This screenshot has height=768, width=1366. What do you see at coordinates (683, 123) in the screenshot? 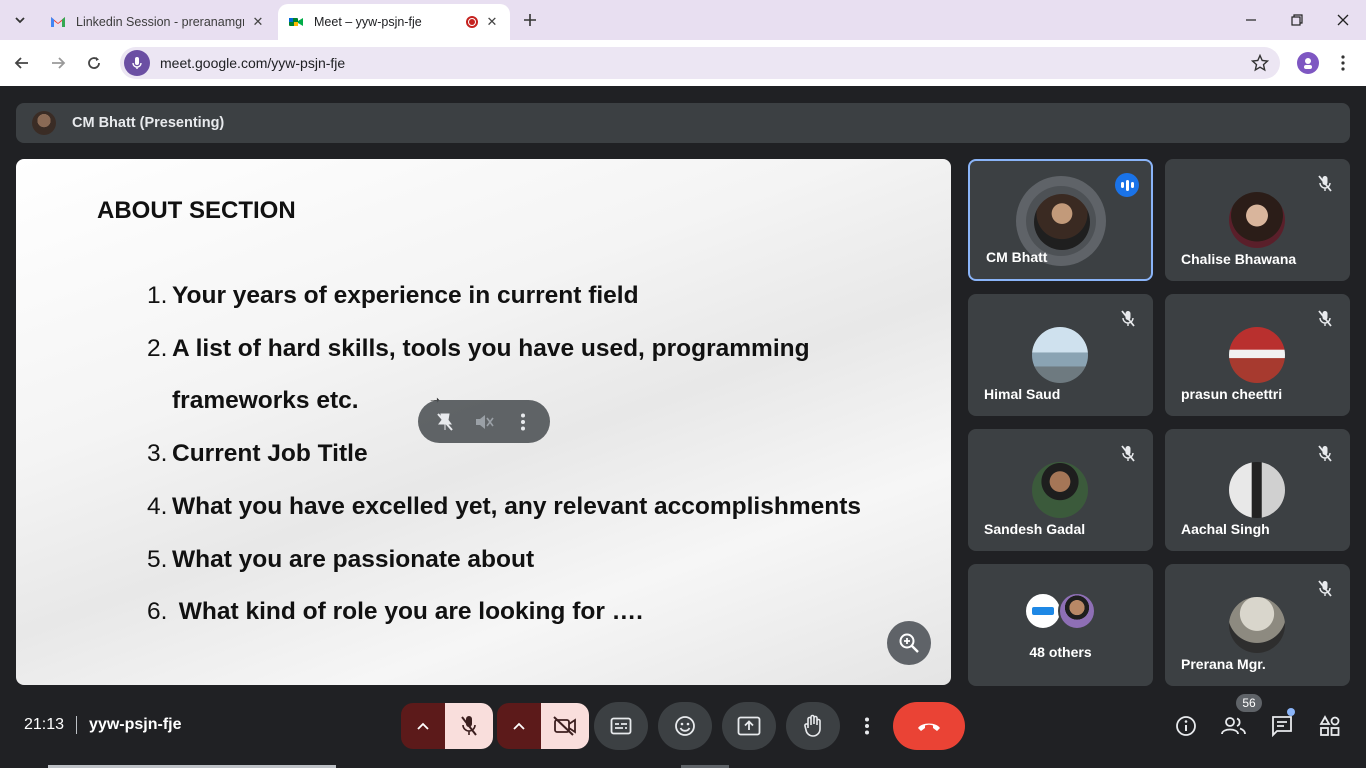
I see `presenter-bar: CM Bhatt (Presenting)` at bounding box center [683, 123].